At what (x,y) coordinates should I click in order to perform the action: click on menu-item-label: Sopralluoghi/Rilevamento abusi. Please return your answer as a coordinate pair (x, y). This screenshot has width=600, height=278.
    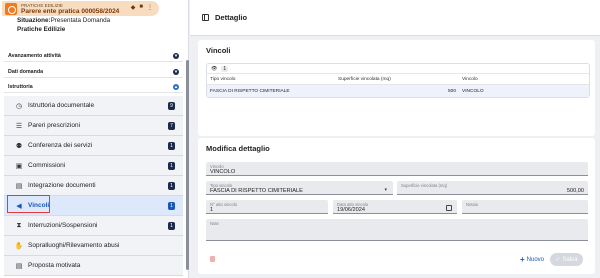
    Looking at the image, I should click on (74, 245).